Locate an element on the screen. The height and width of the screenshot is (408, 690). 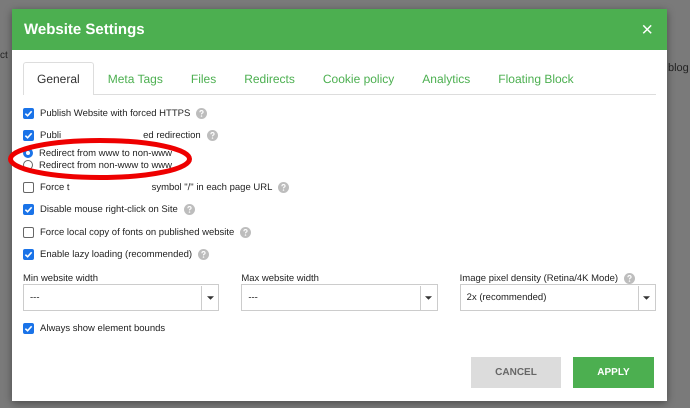
tab: General is located at coordinates (58, 78).